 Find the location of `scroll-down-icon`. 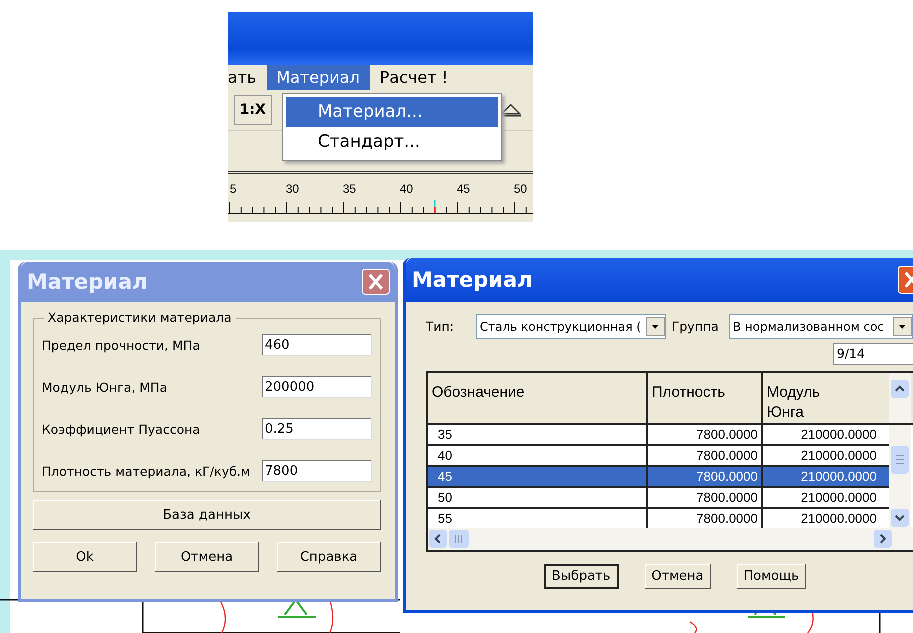

scroll-down-icon is located at coordinates (900, 518).